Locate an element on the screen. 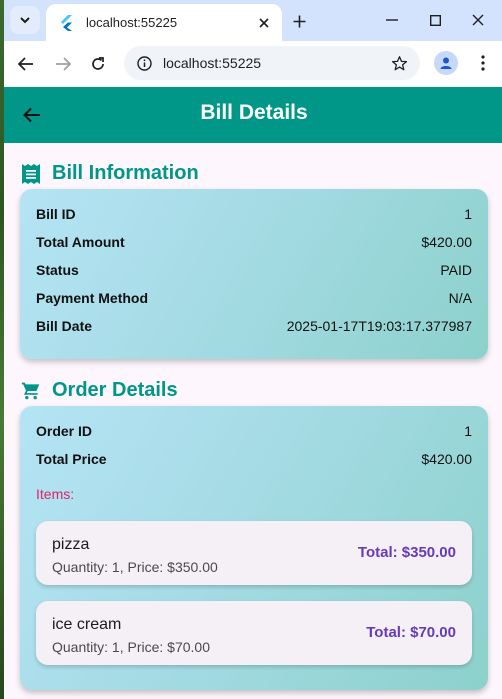 This screenshot has width=502, height=699. item-quantity-price: Quantity: 1, Price: $70.00 is located at coordinates (131, 647).